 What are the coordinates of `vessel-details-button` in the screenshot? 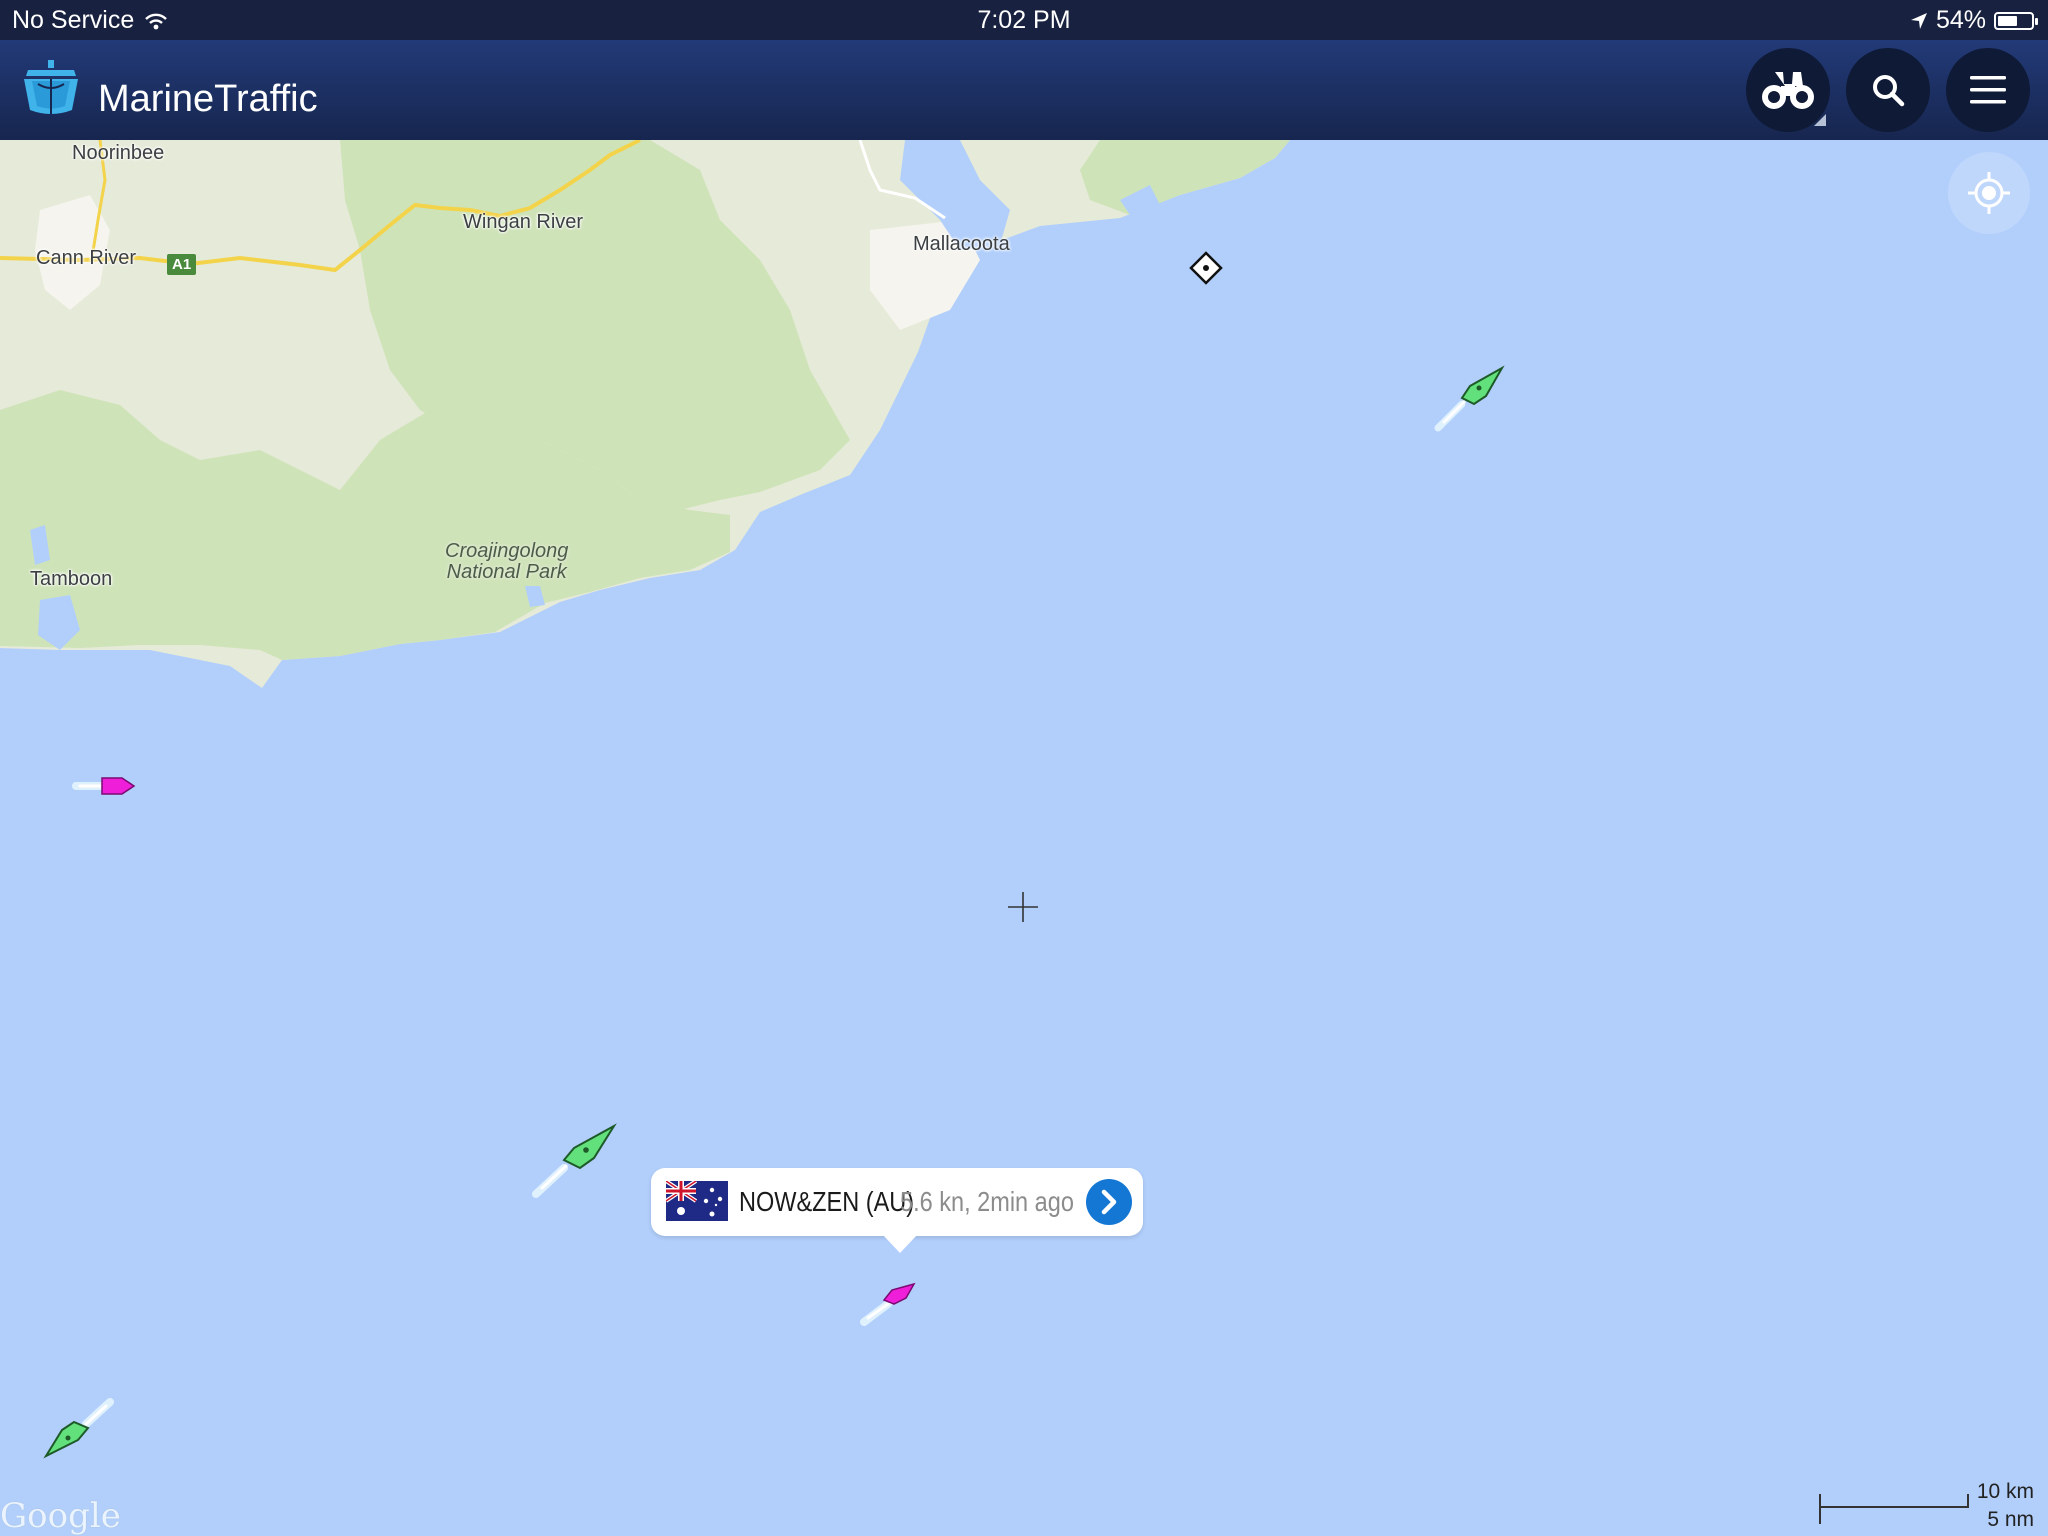 It's located at (1109, 1202).